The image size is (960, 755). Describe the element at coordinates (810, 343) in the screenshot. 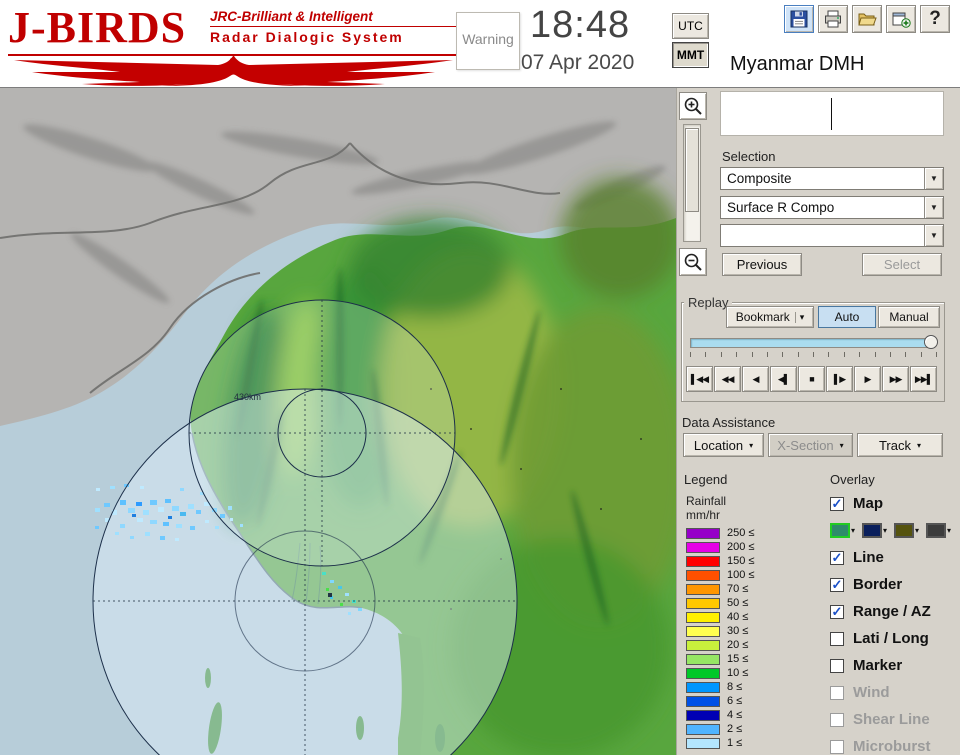

I see `replay-timeline-slider` at that location.